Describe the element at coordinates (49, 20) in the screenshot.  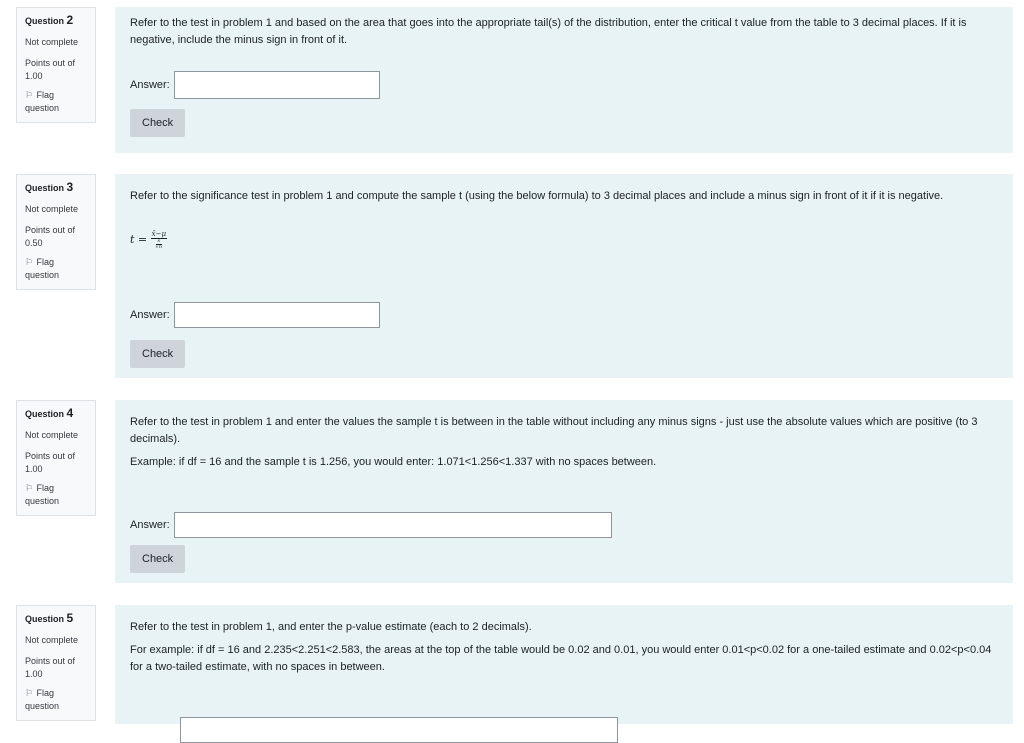
I see `question-number: Question 2` at that location.